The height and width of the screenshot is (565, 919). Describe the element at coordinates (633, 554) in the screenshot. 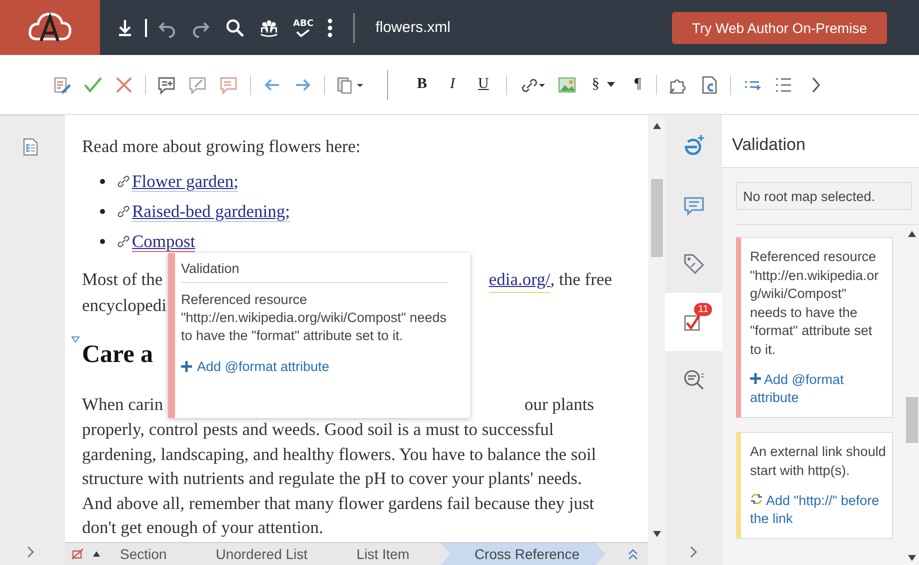

I see `double-chevron-up-icon` at that location.